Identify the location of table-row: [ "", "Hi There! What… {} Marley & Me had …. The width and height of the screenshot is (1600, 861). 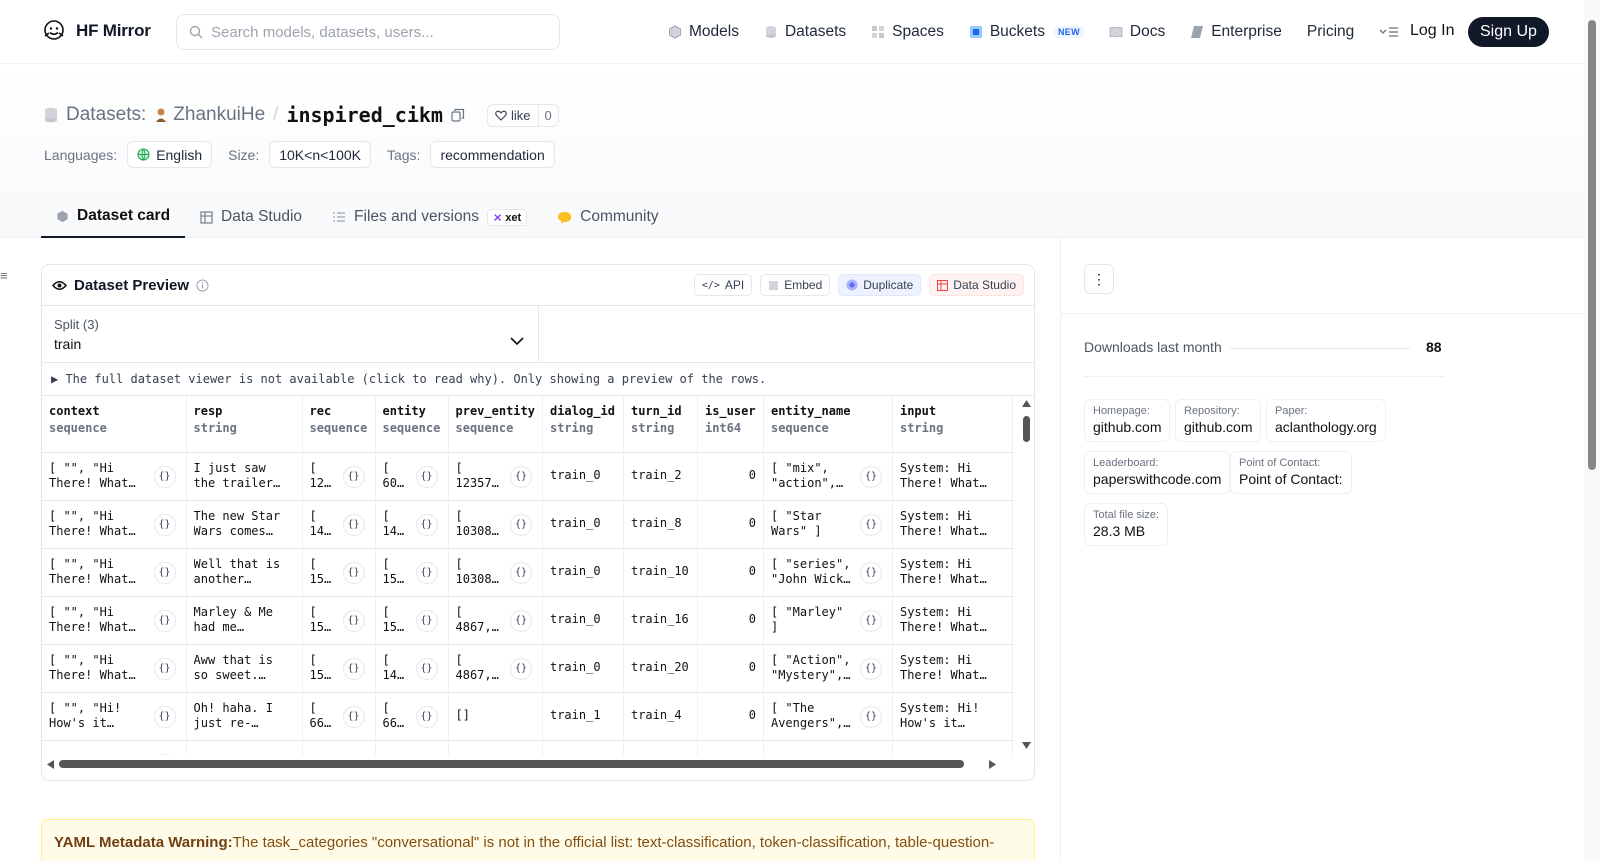
(527, 620).